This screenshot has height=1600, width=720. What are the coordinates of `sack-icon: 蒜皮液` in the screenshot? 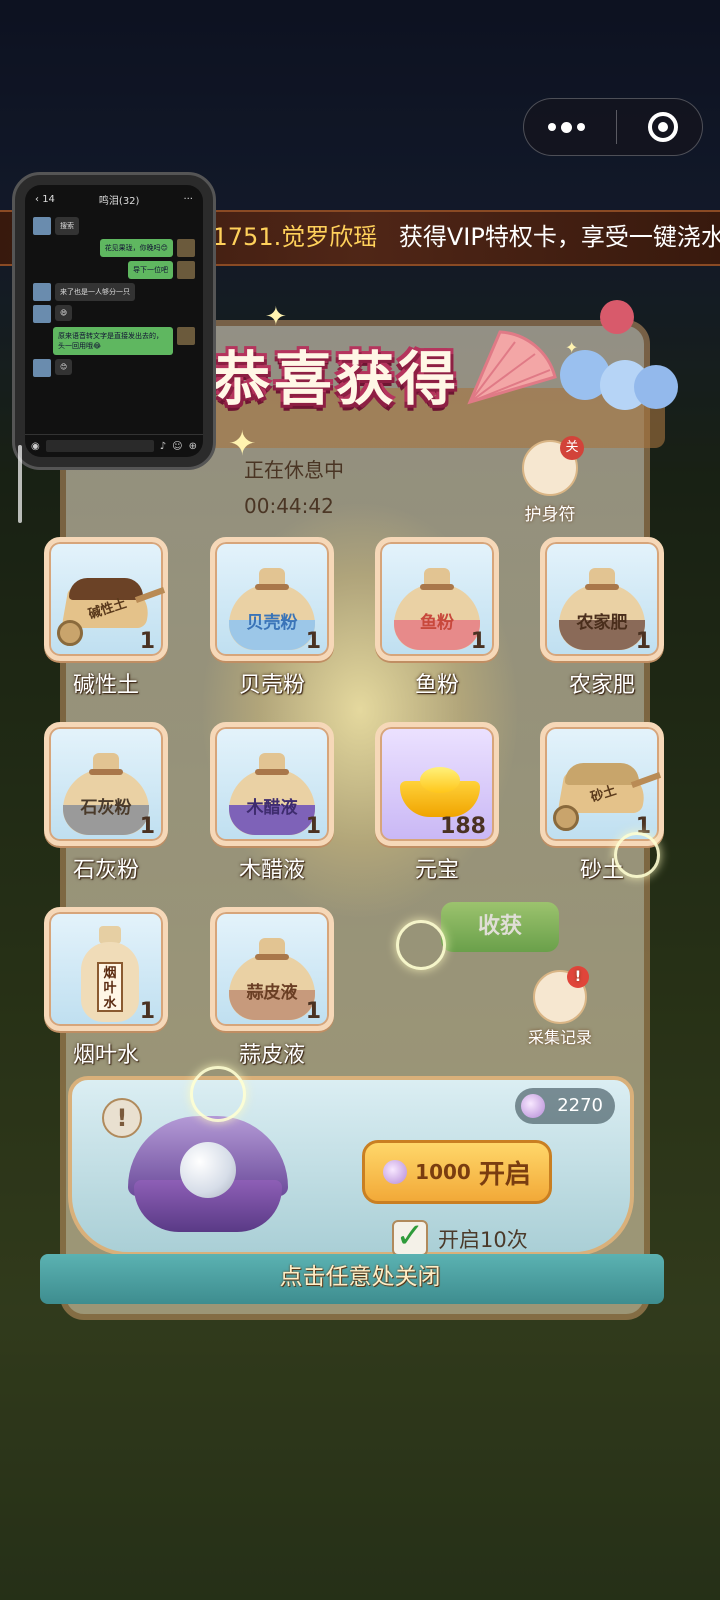 It's located at (272, 977).